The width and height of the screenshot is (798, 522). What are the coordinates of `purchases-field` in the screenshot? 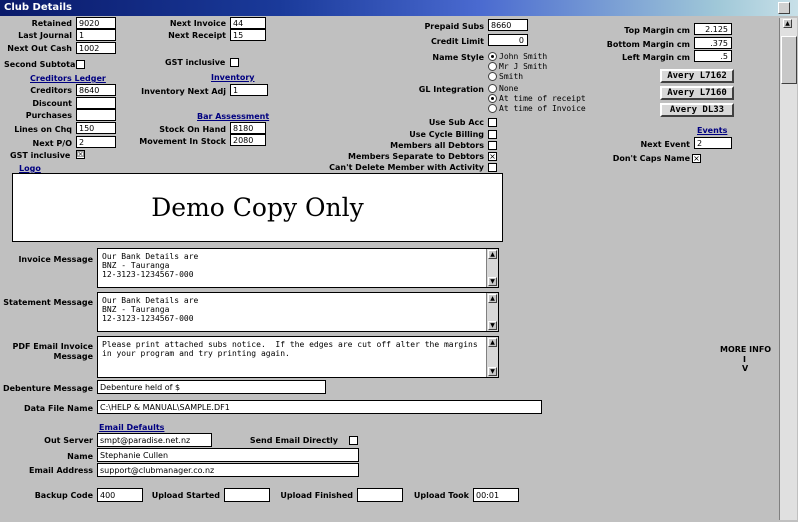 It's located at (96, 115).